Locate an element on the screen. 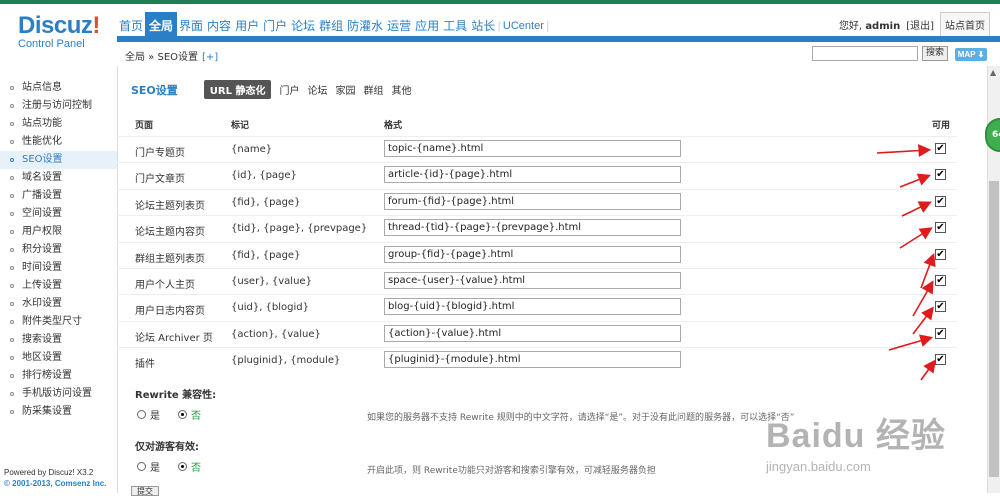 The width and height of the screenshot is (1000, 496). sidebar-item: 手机版访问设置 is located at coordinates (58, 394).